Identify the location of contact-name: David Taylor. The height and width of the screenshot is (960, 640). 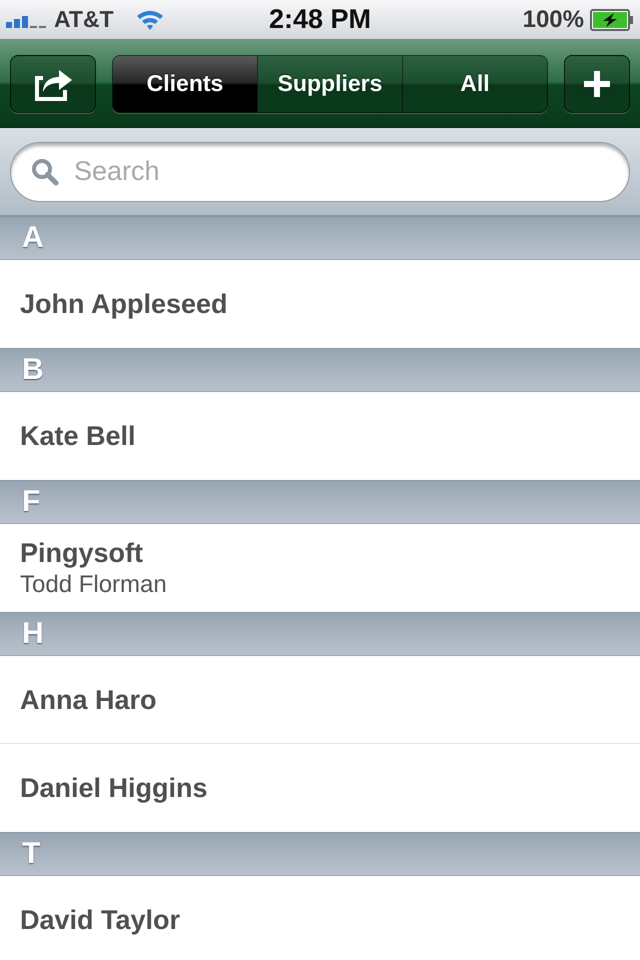
(101, 920).